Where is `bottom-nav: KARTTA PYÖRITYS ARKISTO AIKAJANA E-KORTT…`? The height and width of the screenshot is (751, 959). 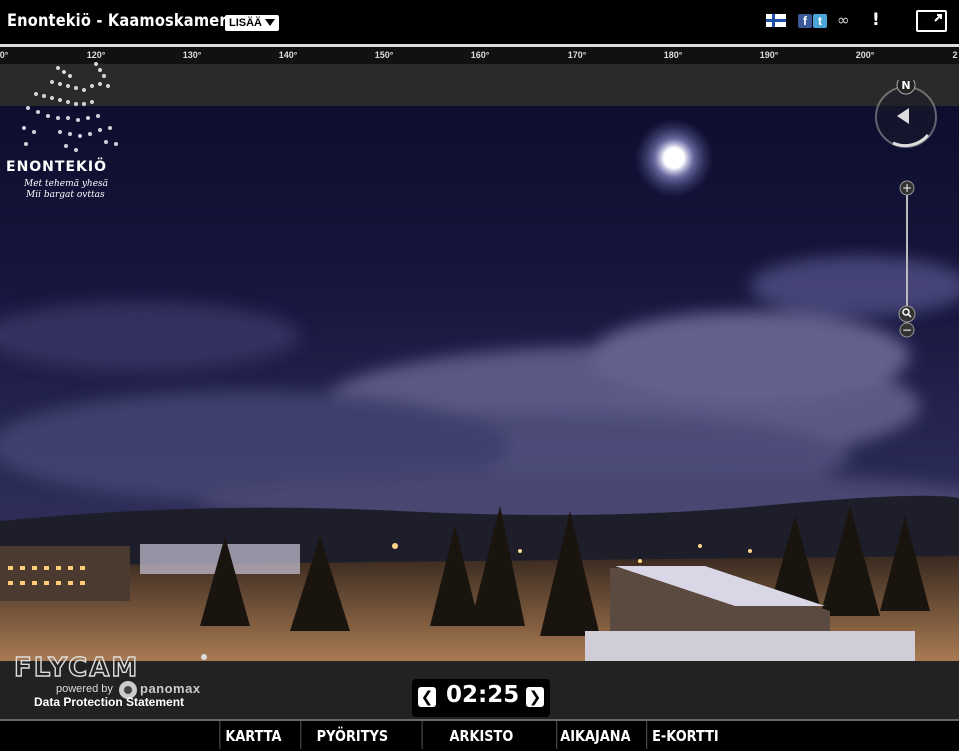
bottom-nav: KARTTA PYÖRITYS ARKISTO AIKAJANA E-KORTT… is located at coordinates (479, 734).